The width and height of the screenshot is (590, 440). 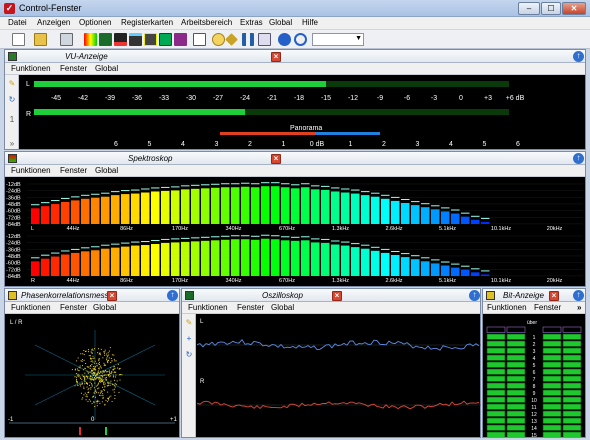 I want to click on bit-dock-button: ↑, so click(x=578, y=295).